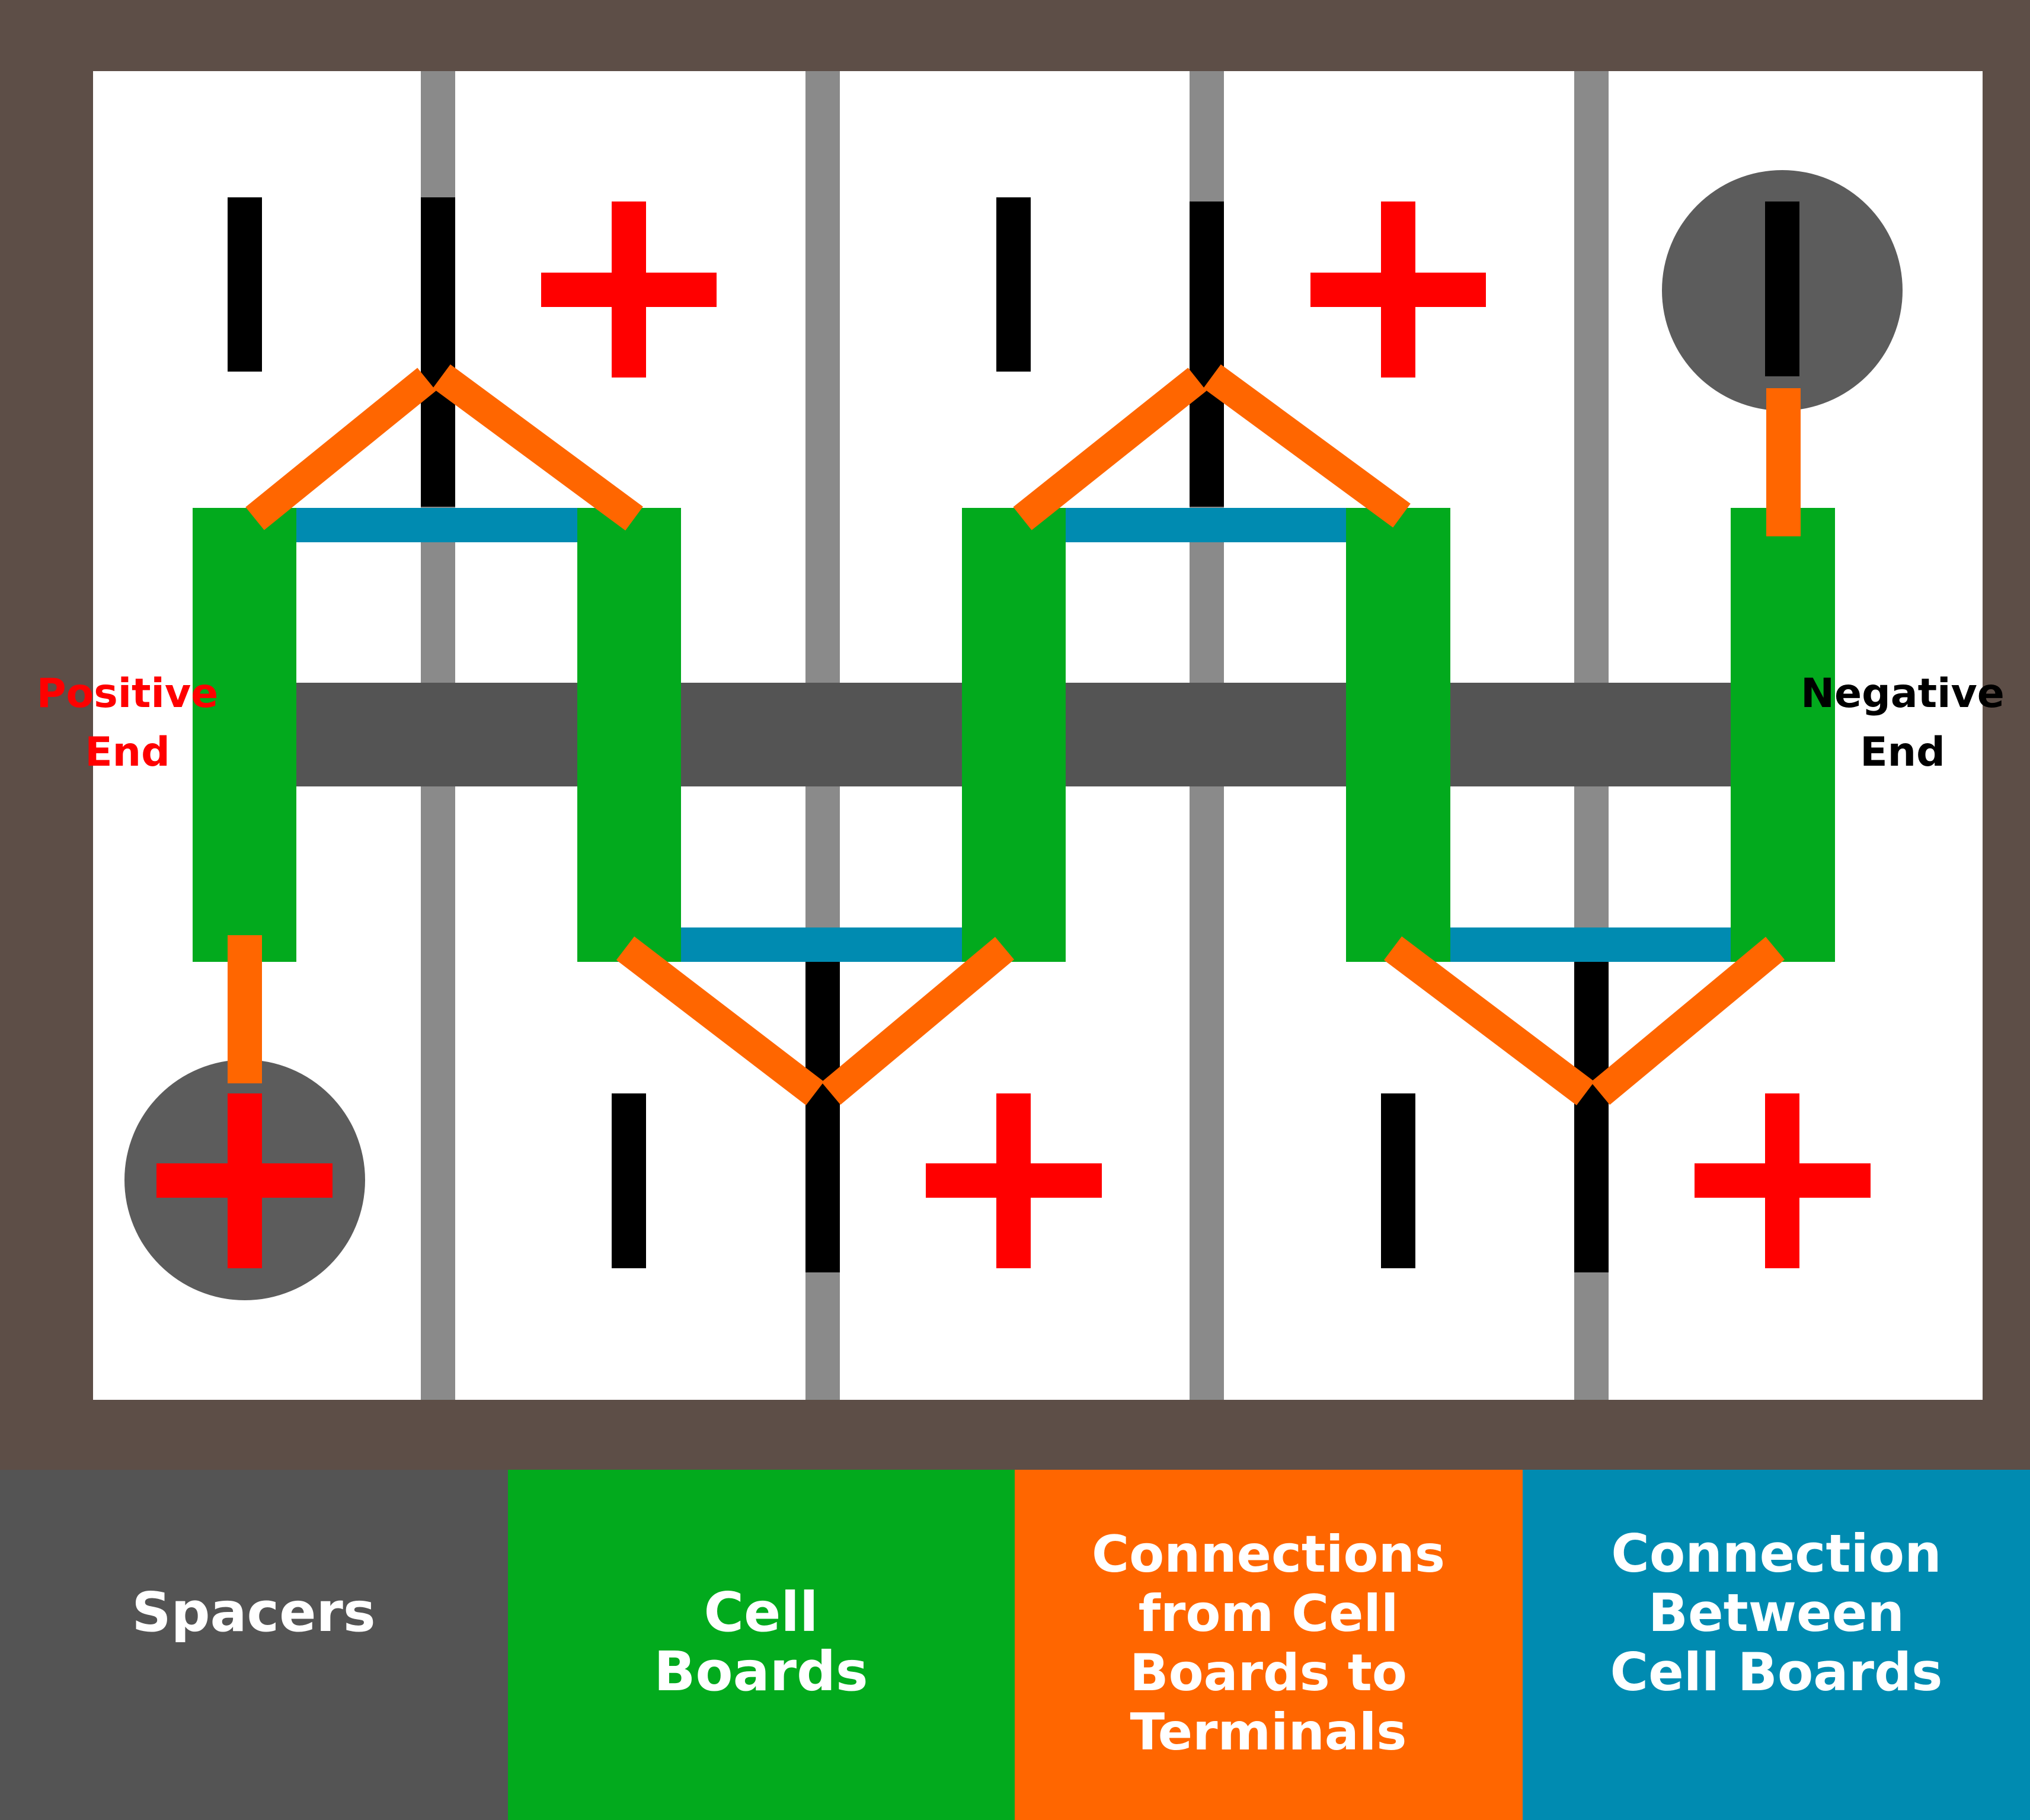 The width and height of the screenshot is (2030, 1820). What do you see at coordinates (1776, 1553) in the screenshot?
I see `legend-label: Connection` at bounding box center [1776, 1553].